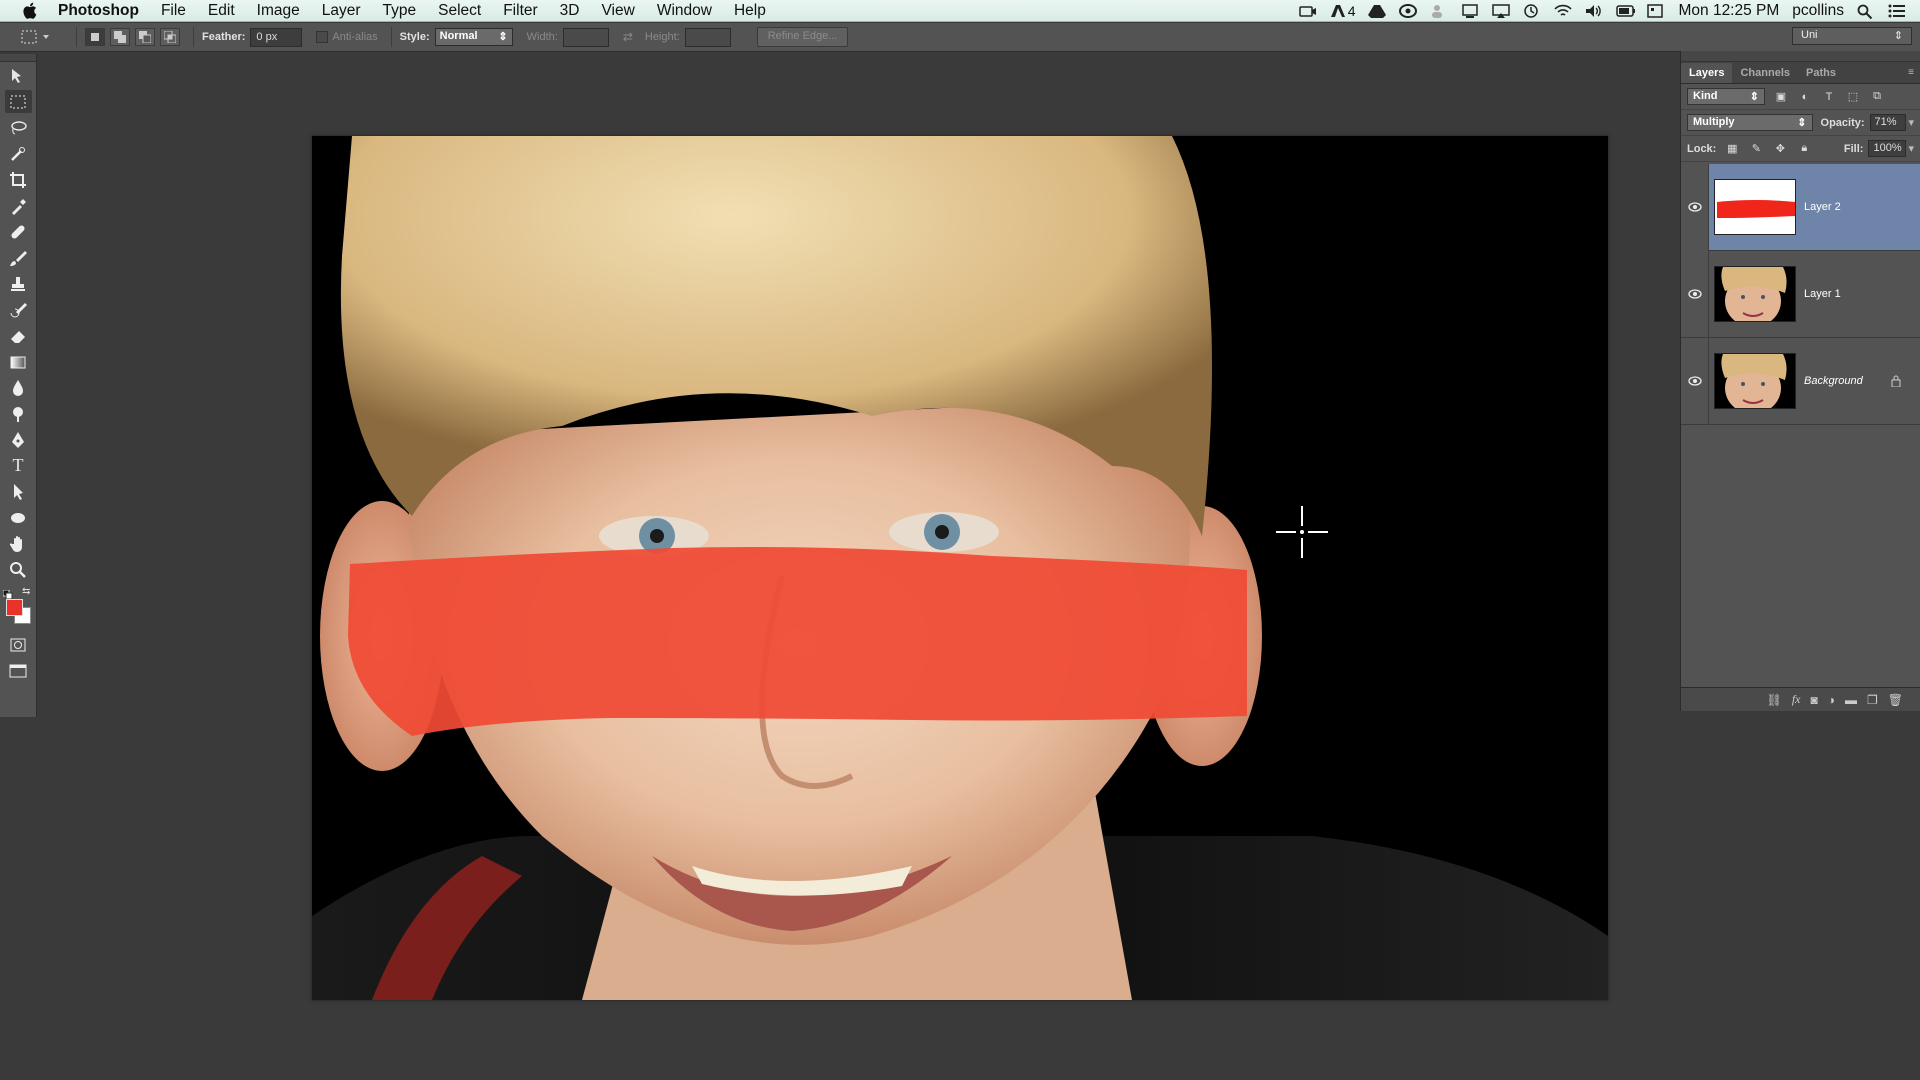 The width and height of the screenshot is (1920, 1080). Describe the element at coordinates (1866, 11) in the screenshot. I see `spotlight-search-icon` at that location.